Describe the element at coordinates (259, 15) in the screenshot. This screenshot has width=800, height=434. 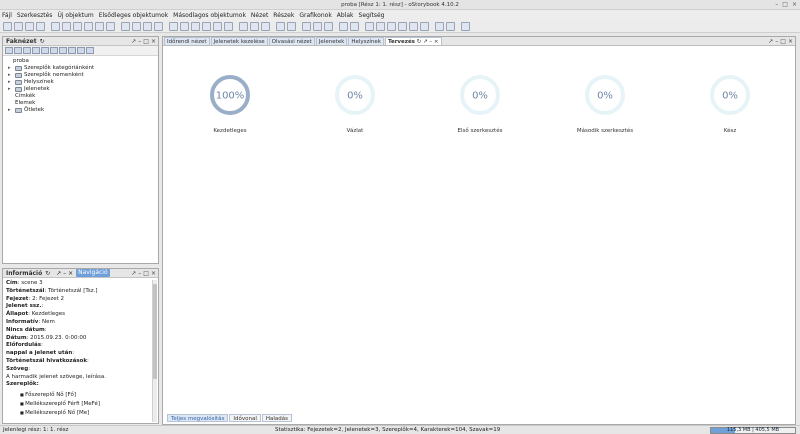
I see `menu-item: Nézet` at that location.